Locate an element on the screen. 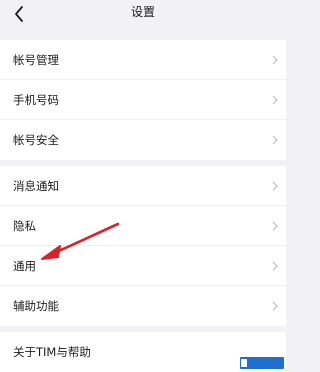 This screenshot has width=320, height=372. watermark-icon is located at coordinates (244, 363).